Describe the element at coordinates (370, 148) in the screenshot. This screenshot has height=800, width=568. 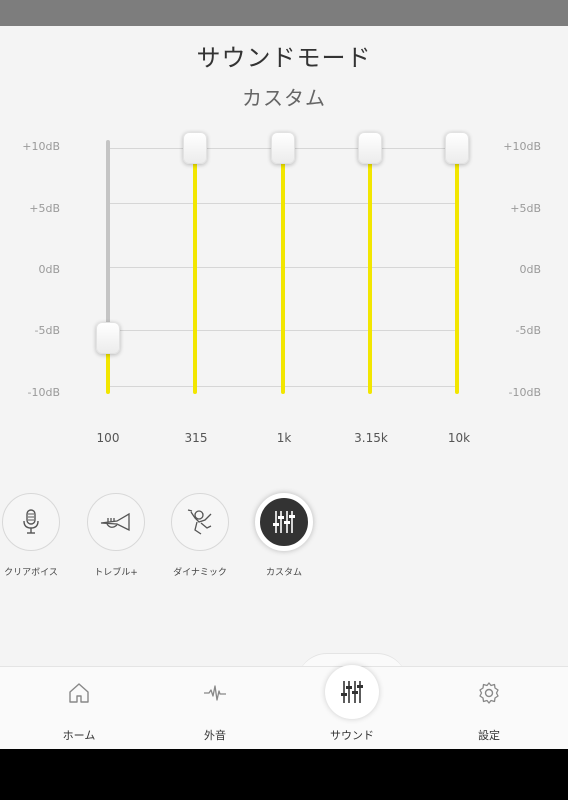
I see `eq-slider-thumb-3-15k` at that location.